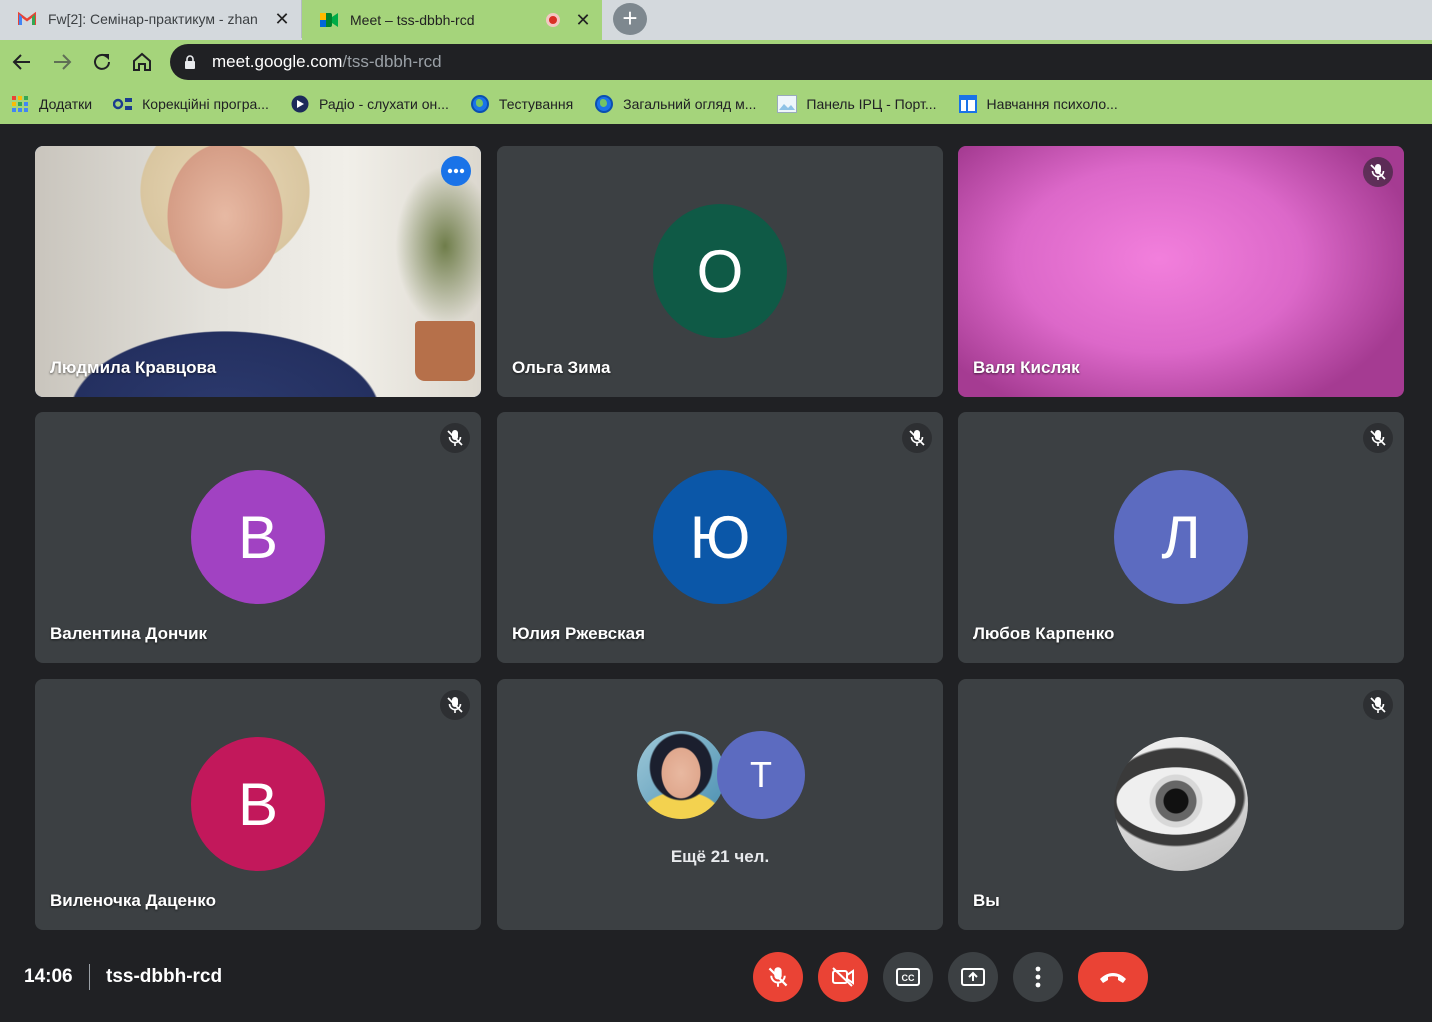 The height and width of the screenshot is (1022, 1432). What do you see at coordinates (129, 633) in the screenshot?
I see `participant-name: Валентина Дончик` at bounding box center [129, 633].